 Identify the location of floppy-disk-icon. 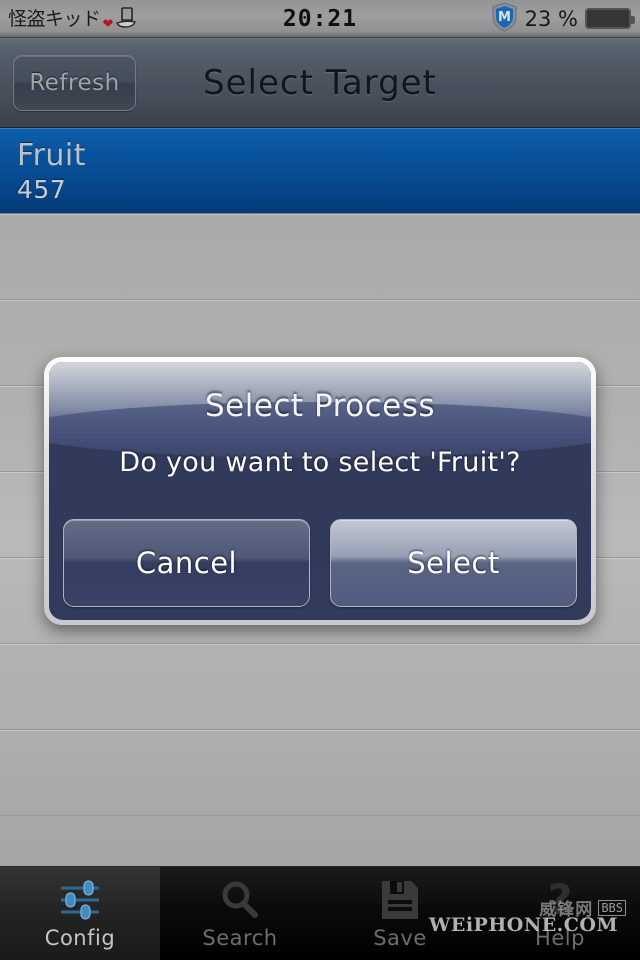
(400, 900).